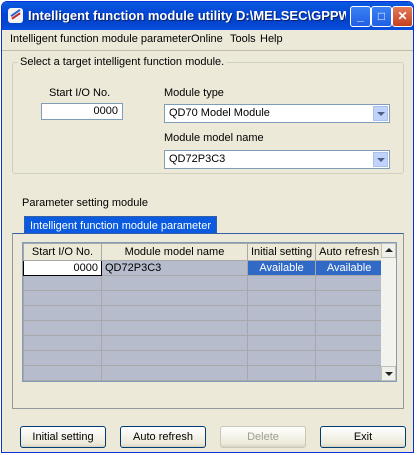 The height and width of the screenshot is (455, 417). I want to click on start-io-input: 0000, so click(82, 111).